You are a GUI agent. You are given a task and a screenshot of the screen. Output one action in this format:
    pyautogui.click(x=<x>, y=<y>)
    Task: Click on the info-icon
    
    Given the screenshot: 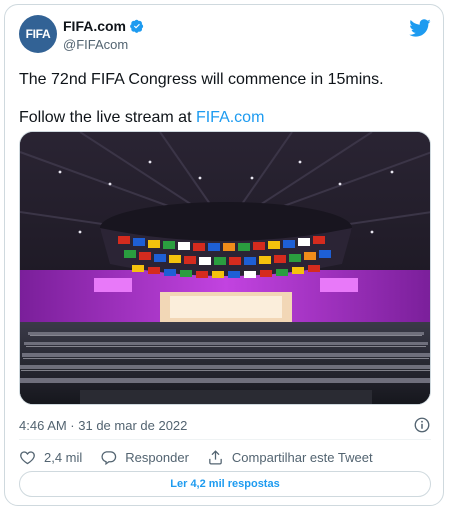 What is the action you would take?
    pyautogui.click(x=422, y=425)
    